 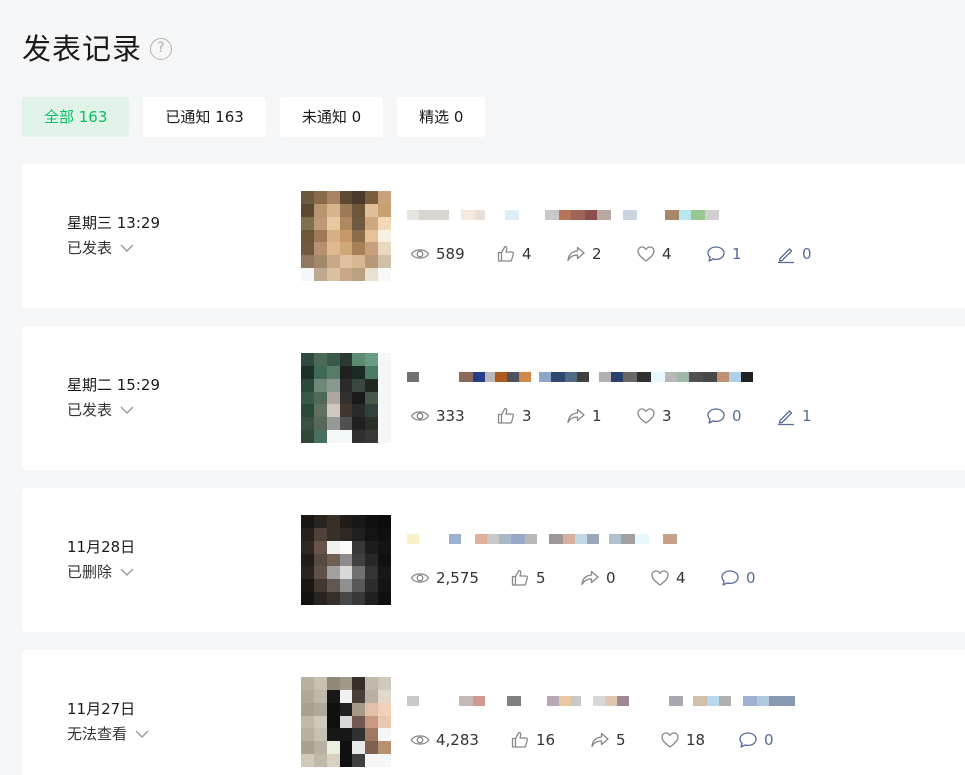 I want to click on post-status: 已删除, so click(x=90, y=572).